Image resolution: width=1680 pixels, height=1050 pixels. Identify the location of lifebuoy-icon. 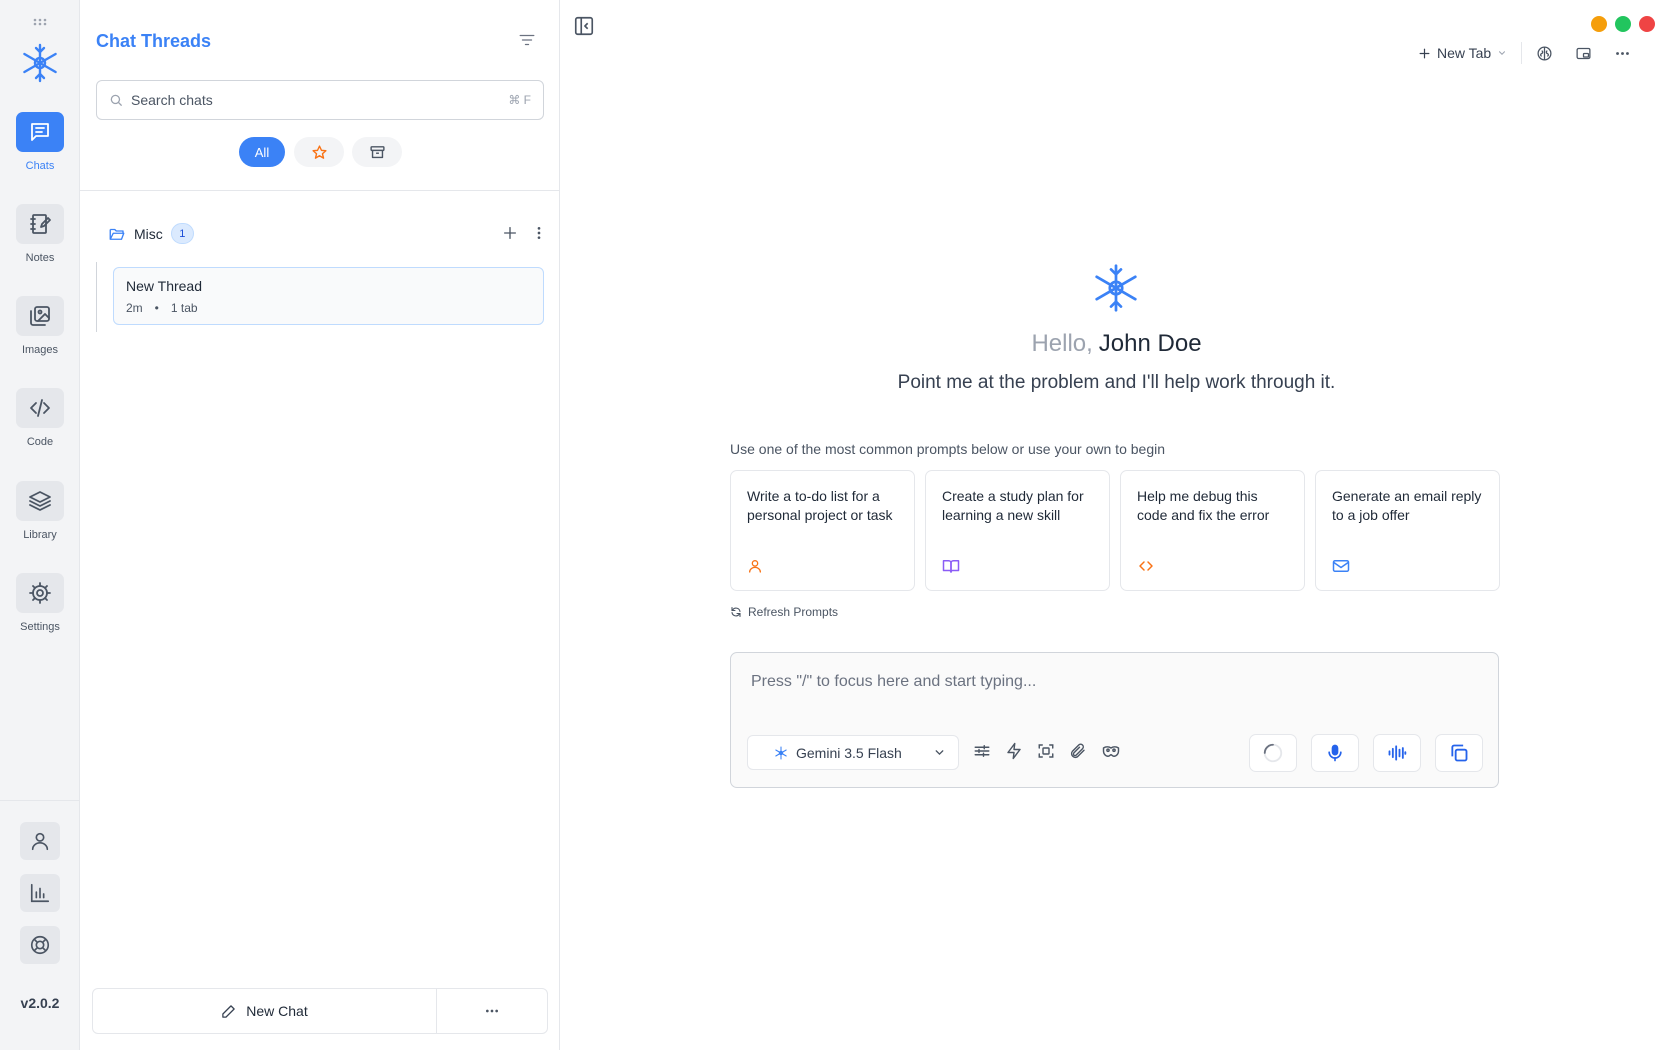
(40, 945).